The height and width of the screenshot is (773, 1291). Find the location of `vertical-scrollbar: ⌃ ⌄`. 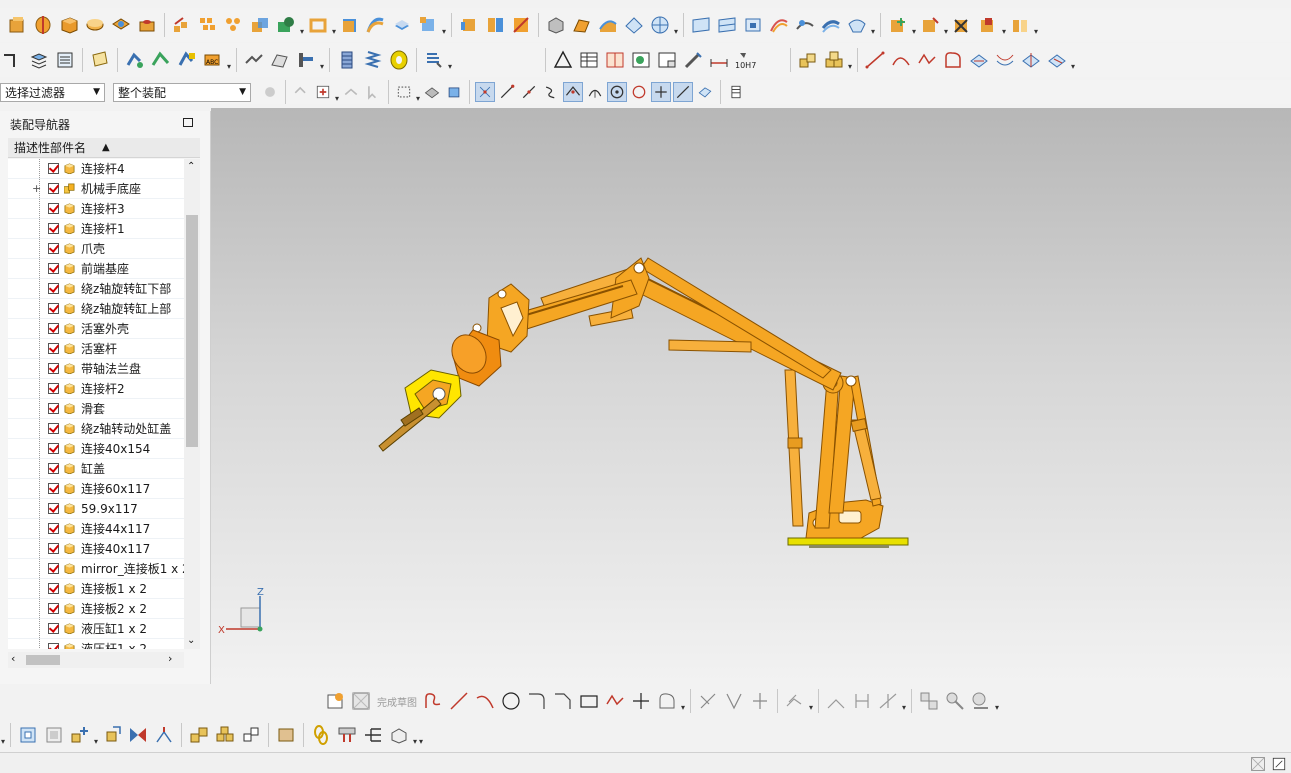

vertical-scrollbar: ⌃ ⌄ is located at coordinates (192, 404).